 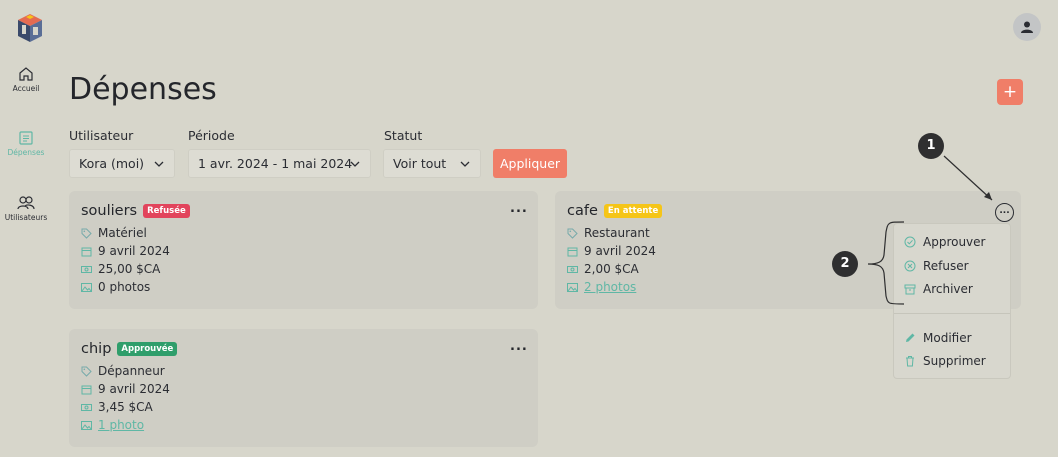 What do you see at coordinates (886, 263) in the screenshot?
I see `callout-bracket` at bounding box center [886, 263].